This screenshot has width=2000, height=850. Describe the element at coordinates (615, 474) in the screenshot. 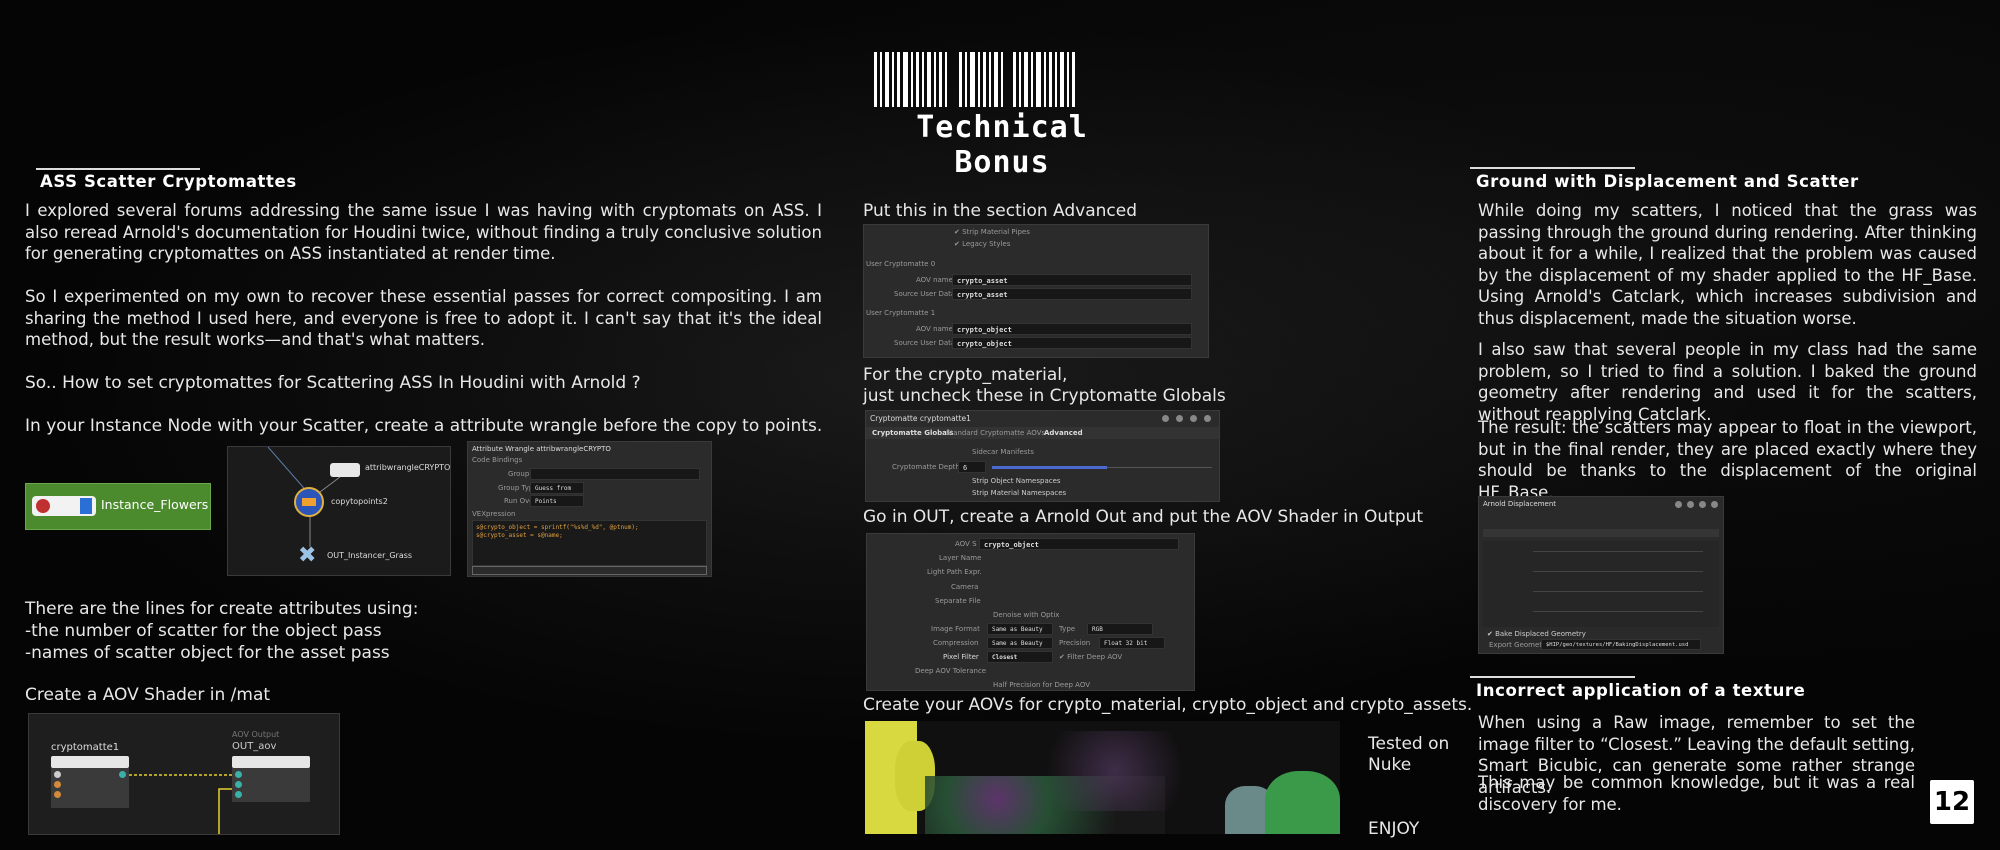

I see `group-field` at that location.